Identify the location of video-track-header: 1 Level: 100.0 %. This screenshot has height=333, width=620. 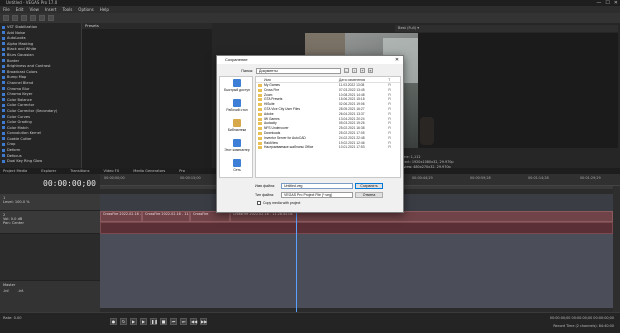
(50, 202).